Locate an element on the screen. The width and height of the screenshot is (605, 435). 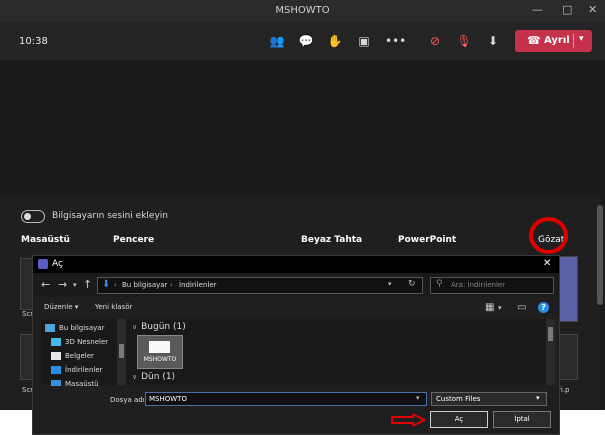
filename-label: Dosya adı: is located at coordinates (129, 400).